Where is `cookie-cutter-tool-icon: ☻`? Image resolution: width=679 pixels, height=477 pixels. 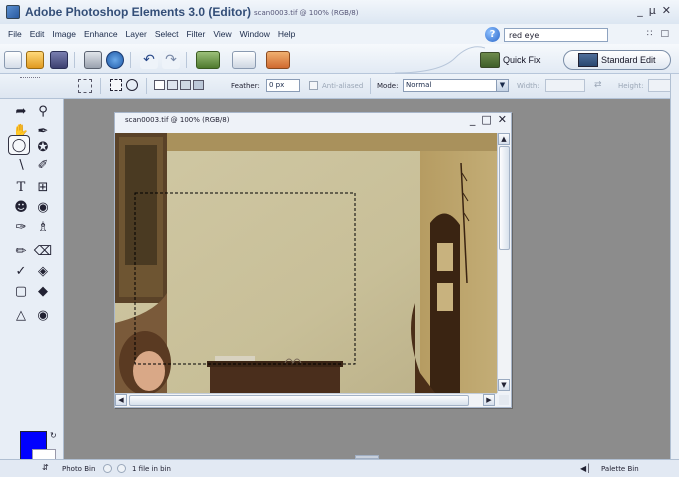 cookie-cutter-tool-icon: ☻ is located at coordinates (21, 207).